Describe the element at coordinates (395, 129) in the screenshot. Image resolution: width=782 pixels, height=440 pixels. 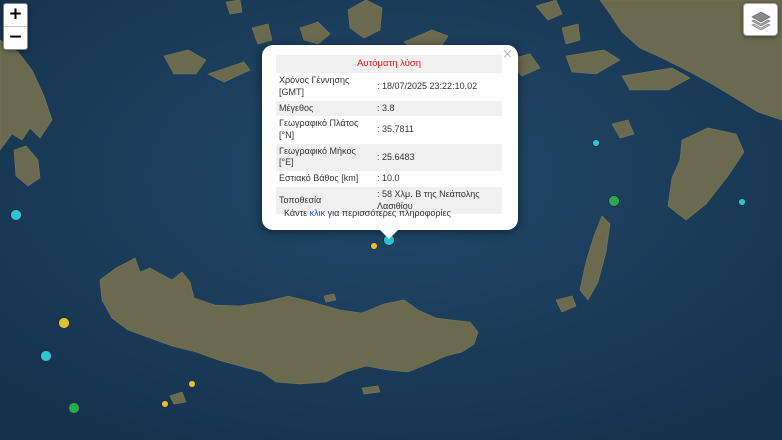
I see `detail-value: : 35.7811` at that location.